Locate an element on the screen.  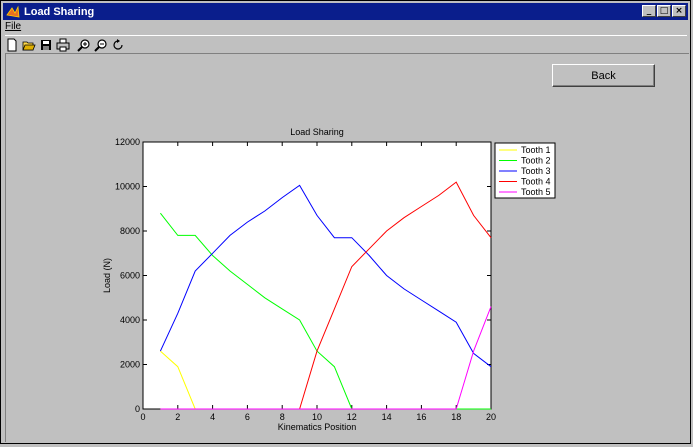
legend-label: Tooth 5 is located at coordinates (536, 192).